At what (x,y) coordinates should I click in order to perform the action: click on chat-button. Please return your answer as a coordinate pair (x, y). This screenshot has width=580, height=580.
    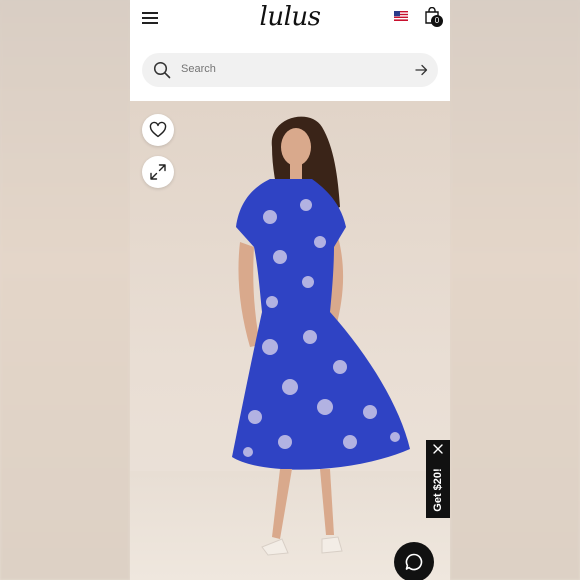
    Looking at the image, I should click on (414, 561).